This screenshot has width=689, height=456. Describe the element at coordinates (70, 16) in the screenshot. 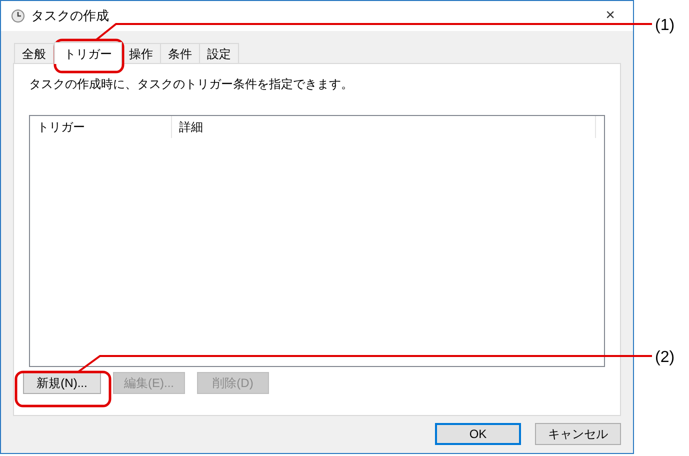

I see `window-title: タスクの作成` at that location.